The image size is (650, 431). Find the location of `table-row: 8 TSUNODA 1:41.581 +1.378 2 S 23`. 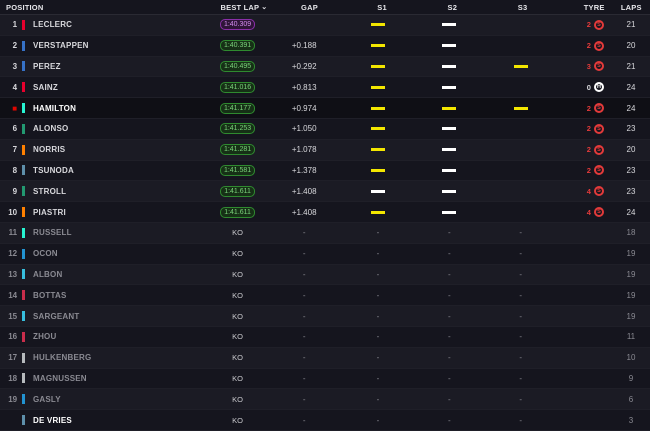

table-row: 8 TSUNODA 1:41.581 +1.378 2 S 23 is located at coordinates (325, 171).